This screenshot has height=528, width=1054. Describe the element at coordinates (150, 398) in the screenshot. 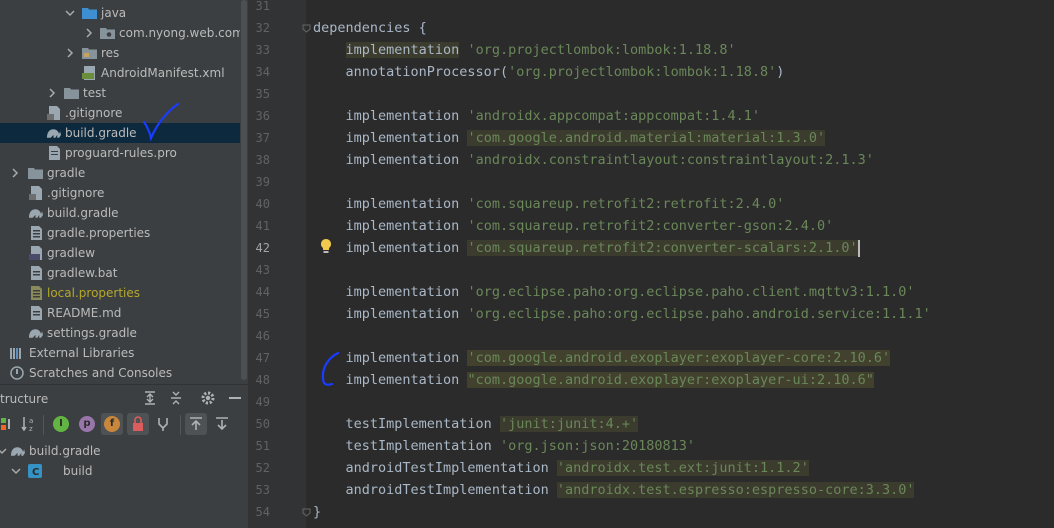

I see `expand-all-icon` at that location.